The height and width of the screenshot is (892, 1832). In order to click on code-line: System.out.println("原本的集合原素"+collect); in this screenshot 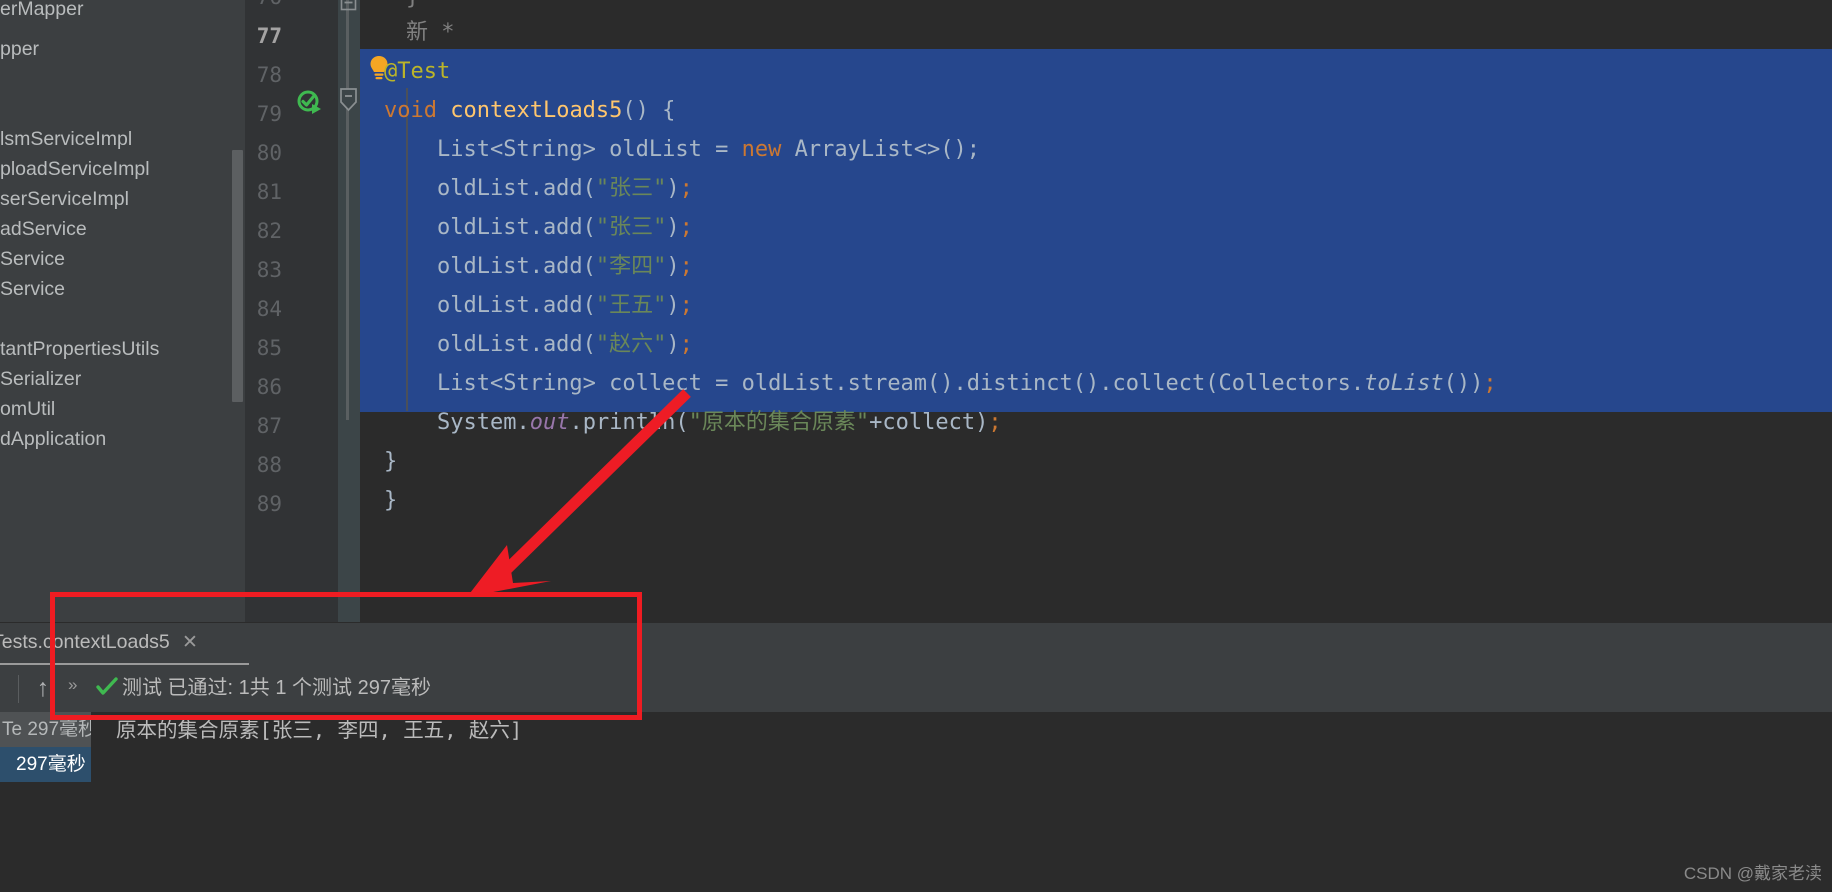, I will do `click(693, 422)`.